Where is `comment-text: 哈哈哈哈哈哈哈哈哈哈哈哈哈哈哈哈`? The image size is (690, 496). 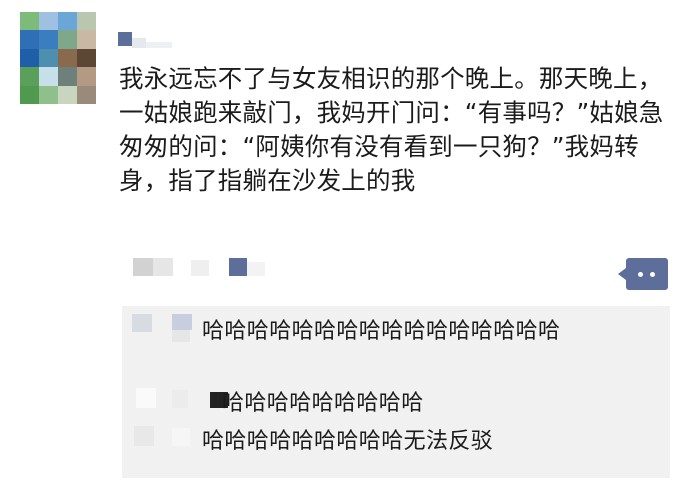 comment-text: 哈哈哈哈哈哈哈哈哈哈哈哈哈哈哈哈 is located at coordinates (381, 331).